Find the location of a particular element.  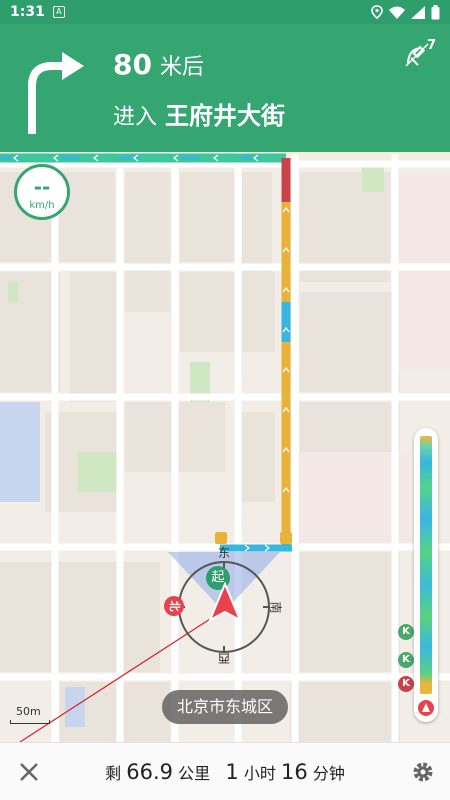

bottom-bar: 剩 66.9 公里 1 小时 16 分钟 is located at coordinates (225, 771).